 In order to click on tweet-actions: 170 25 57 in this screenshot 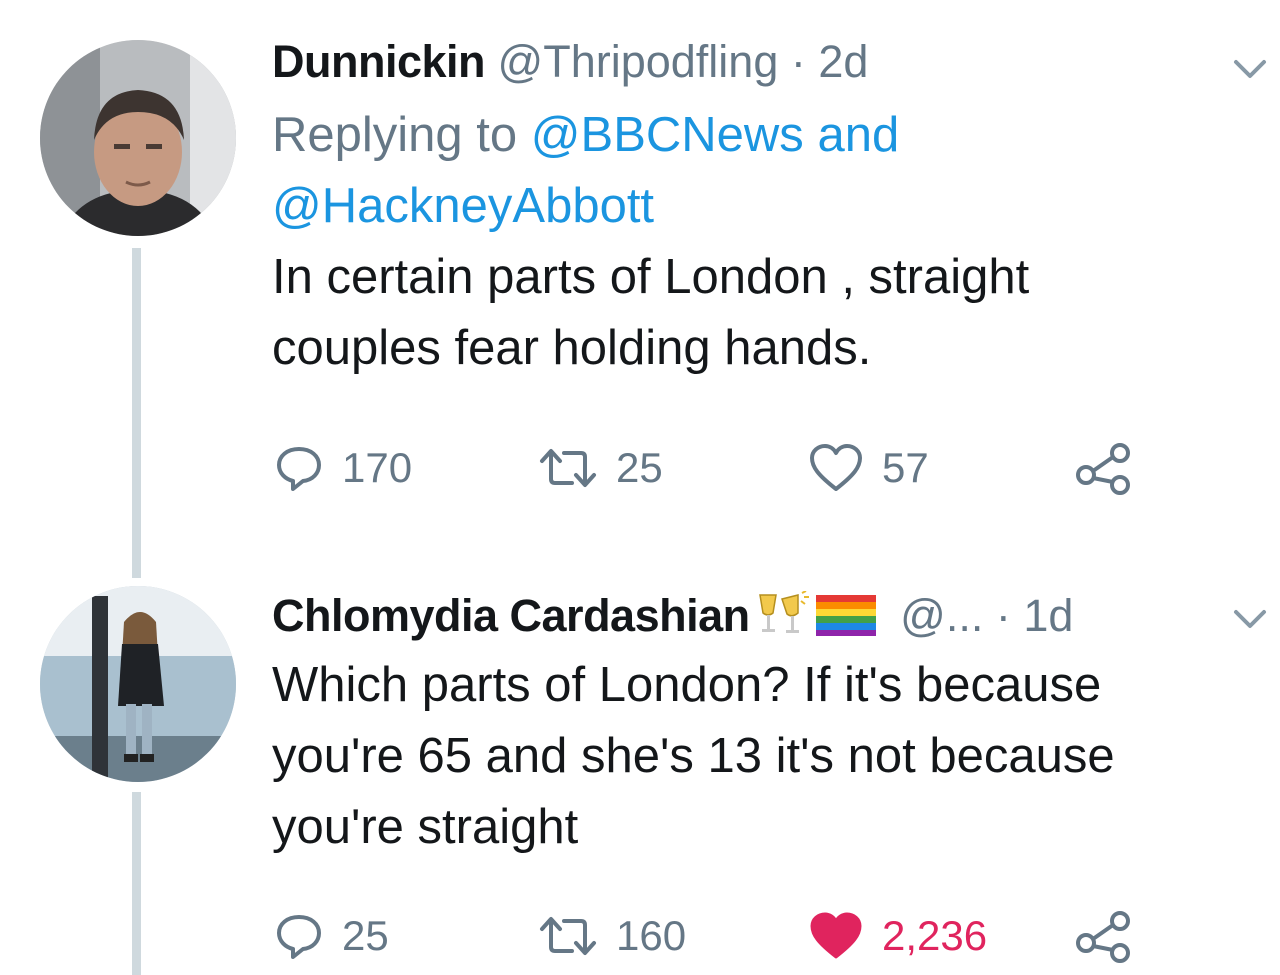, I will do `click(724, 468)`.